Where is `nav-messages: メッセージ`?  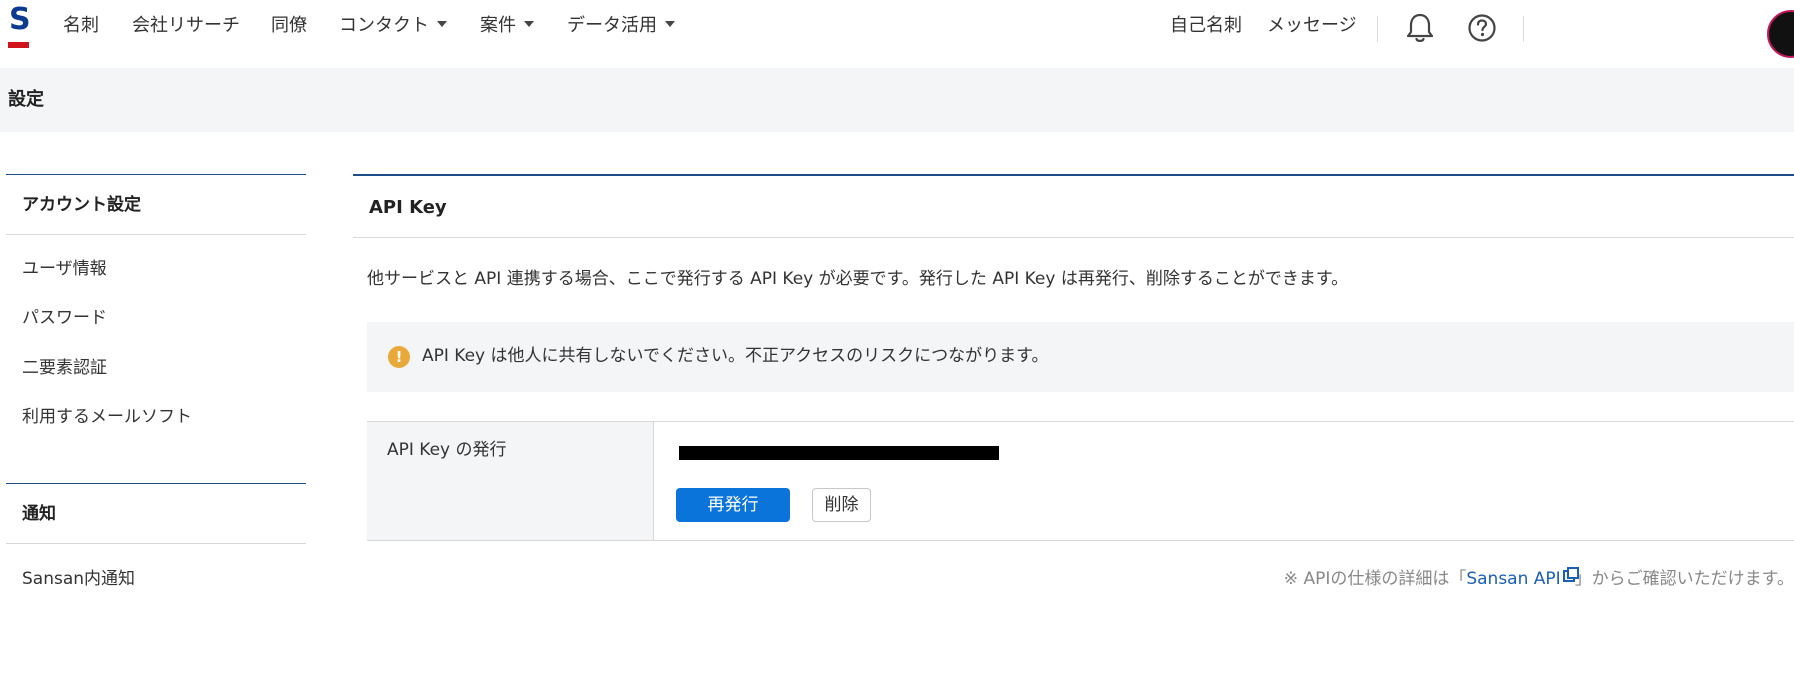 nav-messages: メッセージ is located at coordinates (1312, 26).